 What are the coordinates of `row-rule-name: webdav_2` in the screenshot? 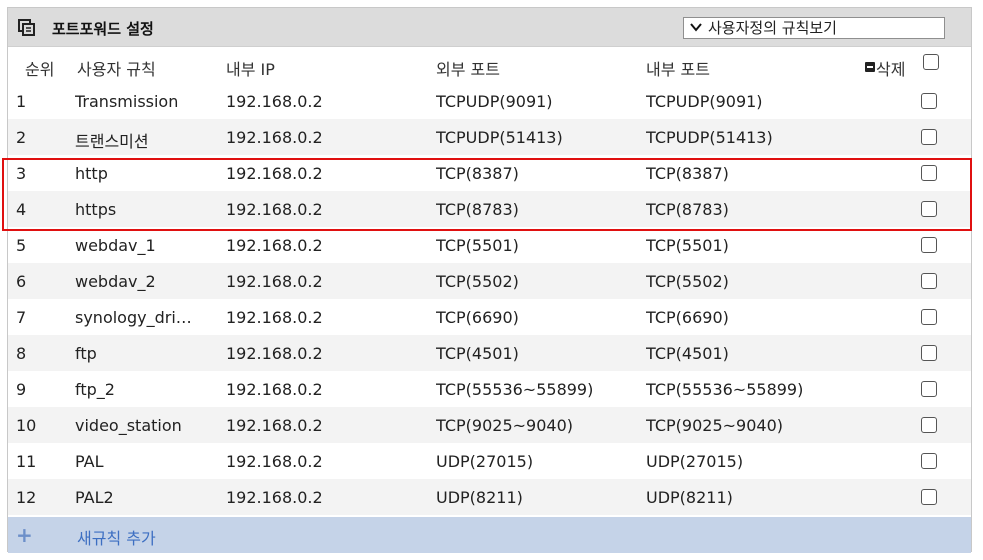 It's located at (137, 281).